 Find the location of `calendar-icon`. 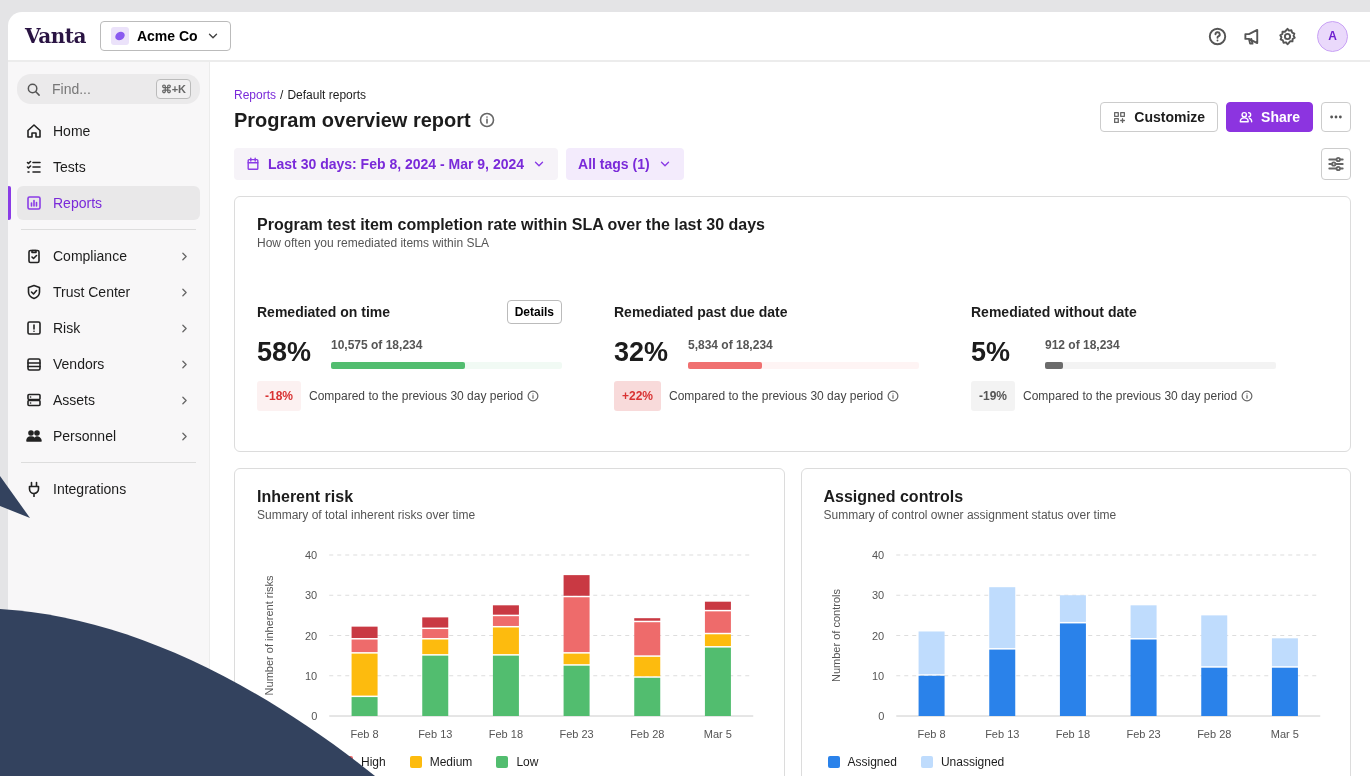

calendar-icon is located at coordinates (253, 164).